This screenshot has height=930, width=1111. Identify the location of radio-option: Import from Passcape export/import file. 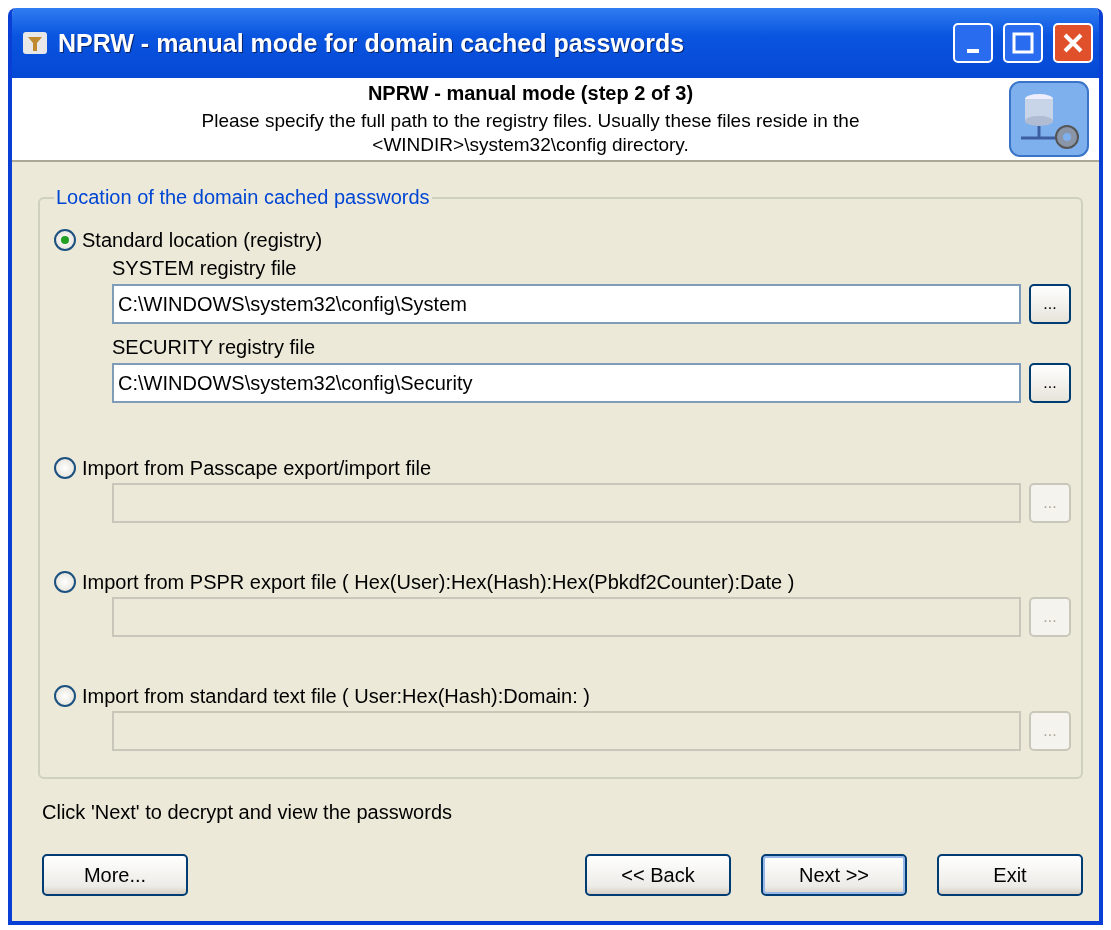
(562, 468).